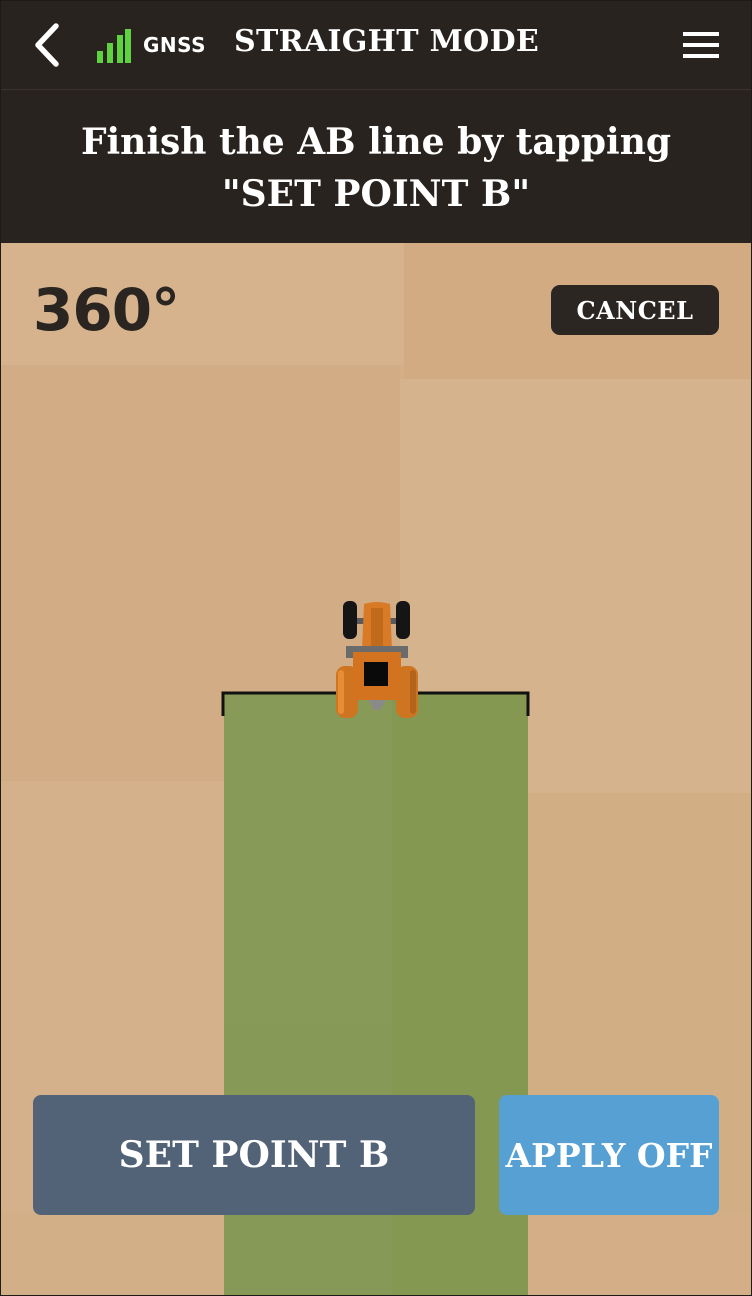 The width and height of the screenshot is (752, 1296). What do you see at coordinates (635, 310) in the screenshot?
I see `cancel-button: CANCEL` at bounding box center [635, 310].